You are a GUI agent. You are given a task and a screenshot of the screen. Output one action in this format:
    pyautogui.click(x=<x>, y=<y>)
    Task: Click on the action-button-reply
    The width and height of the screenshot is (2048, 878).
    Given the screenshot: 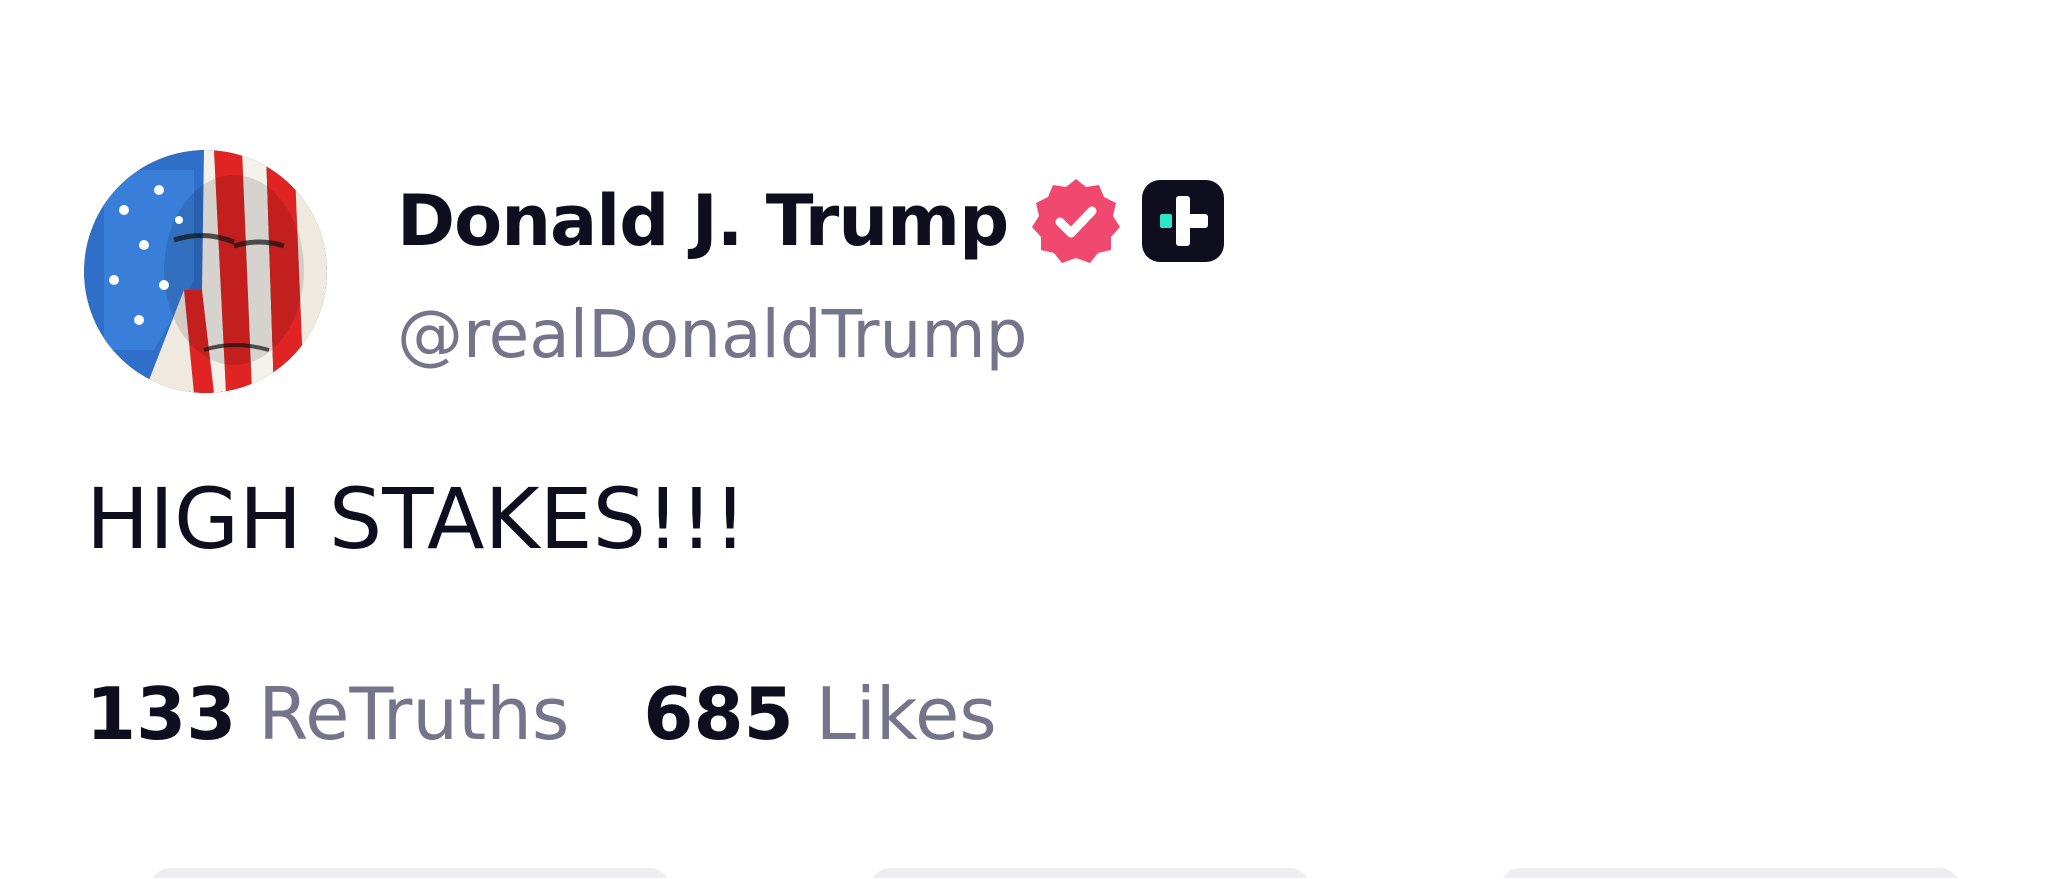 What is the action you would take?
    pyautogui.click(x=410, y=873)
    